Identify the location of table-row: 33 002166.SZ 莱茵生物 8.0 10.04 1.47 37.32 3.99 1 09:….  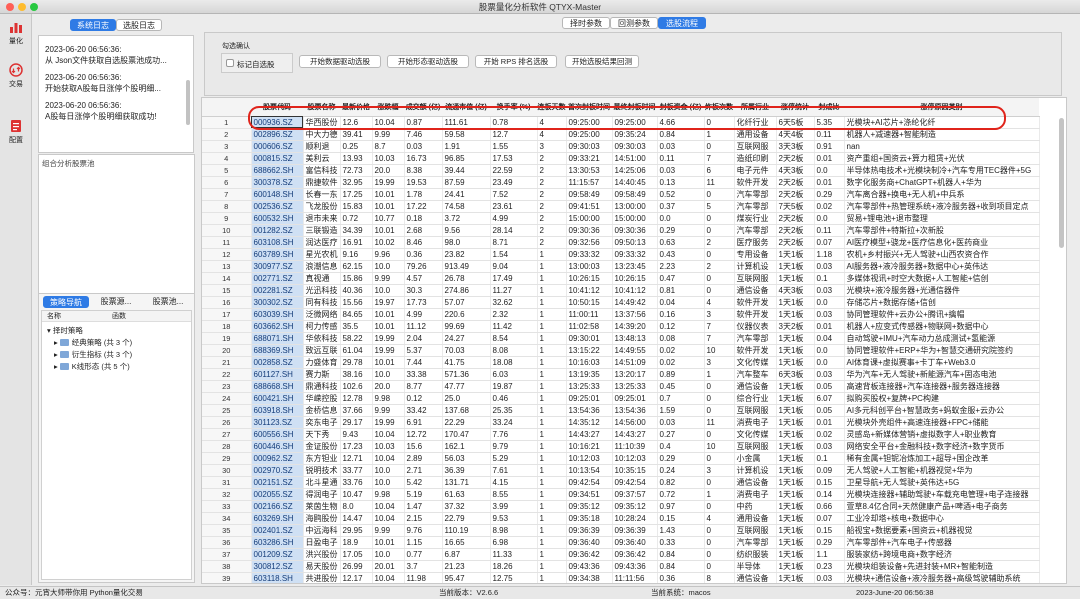
(621, 506).